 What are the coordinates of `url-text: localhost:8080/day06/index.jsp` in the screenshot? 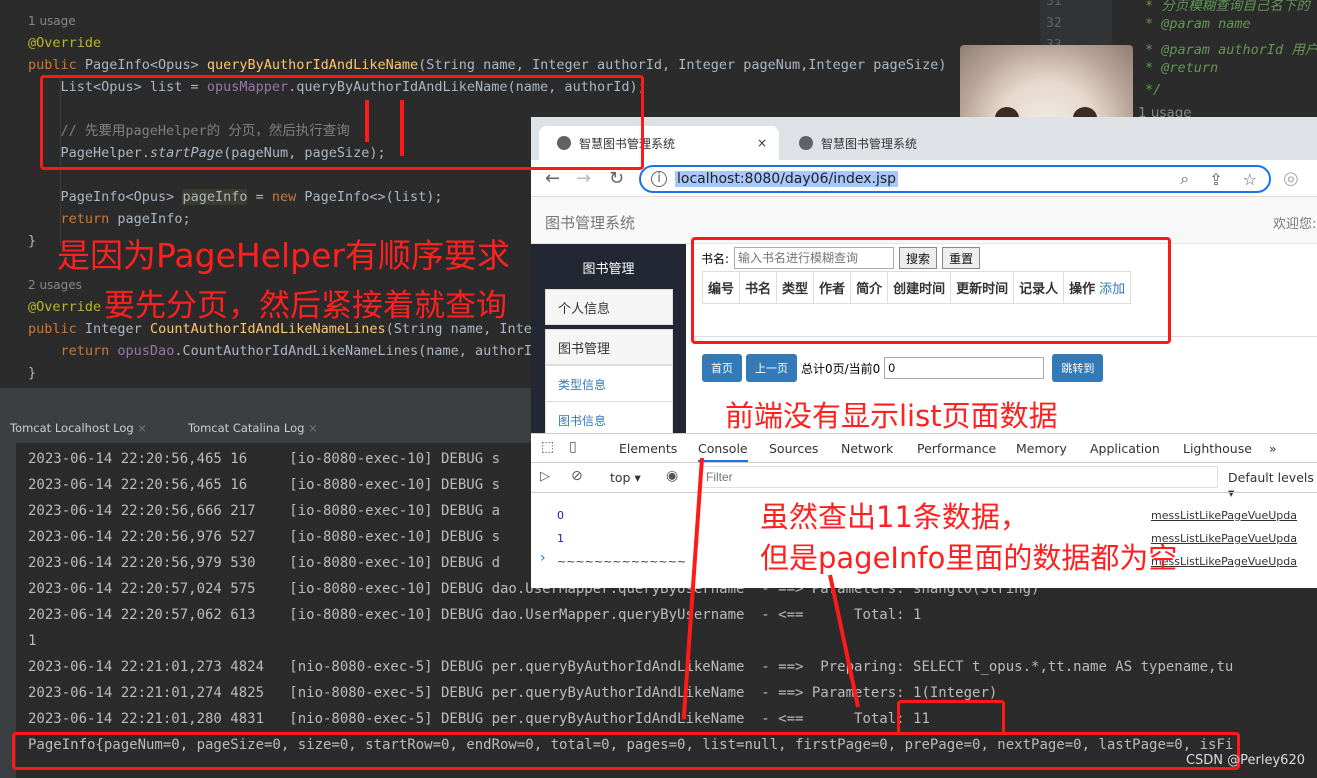 It's located at (787, 179).